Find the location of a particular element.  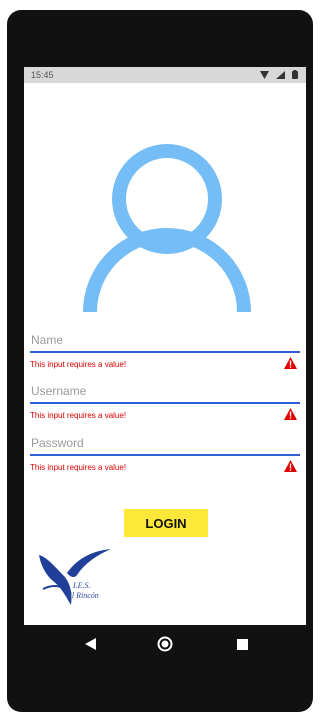

password-field is located at coordinates (165, 444).